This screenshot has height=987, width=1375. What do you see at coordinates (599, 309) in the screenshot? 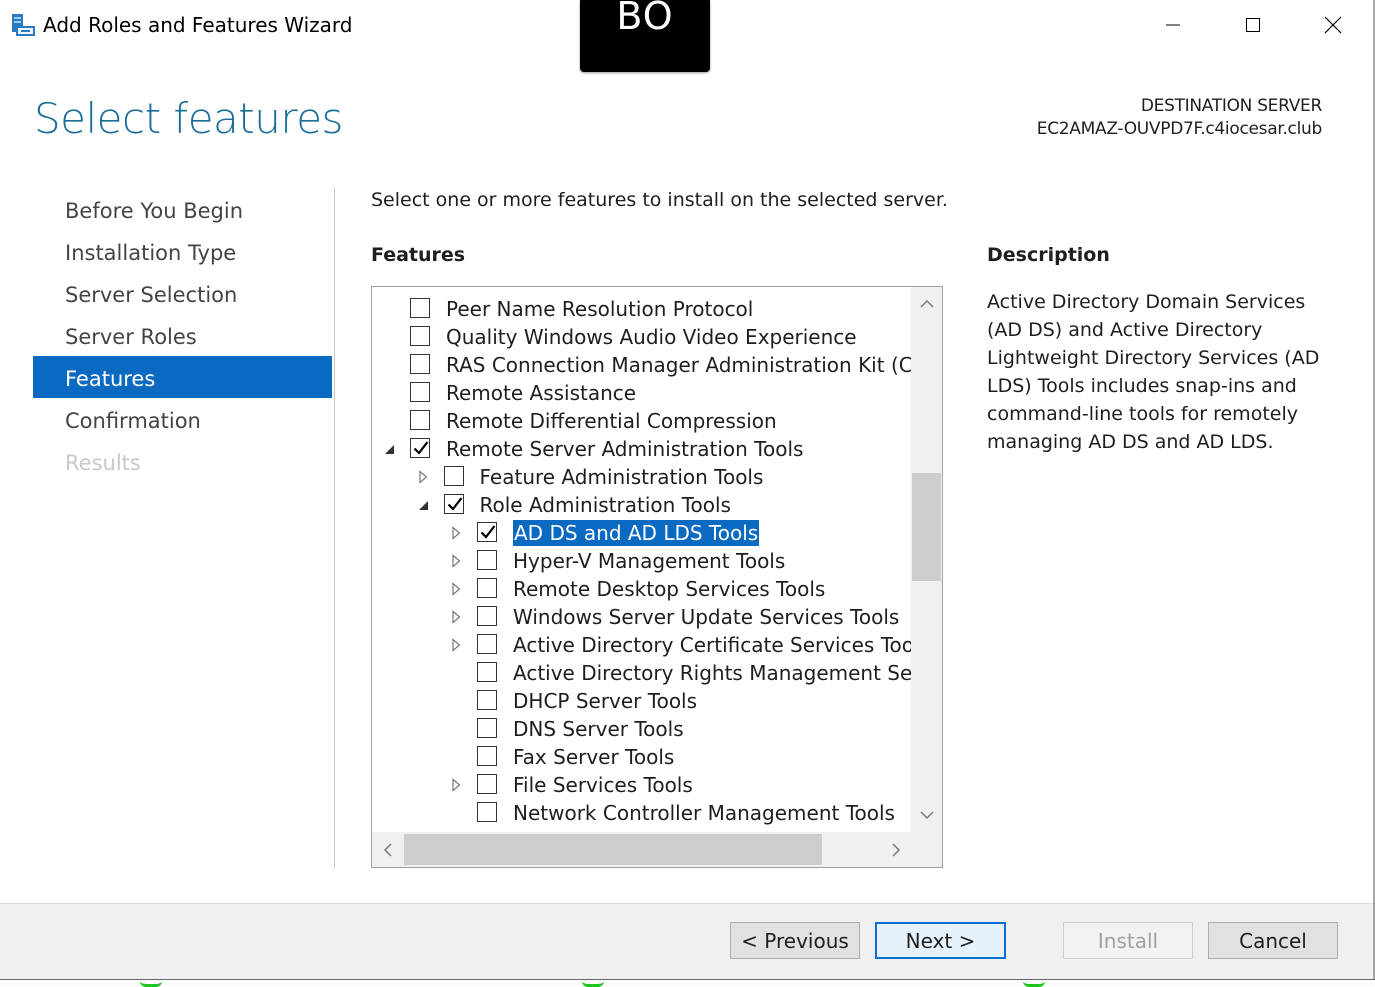
I see `feature-label: Peer Name Resolution Protocol` at bounding box center [599, 309].